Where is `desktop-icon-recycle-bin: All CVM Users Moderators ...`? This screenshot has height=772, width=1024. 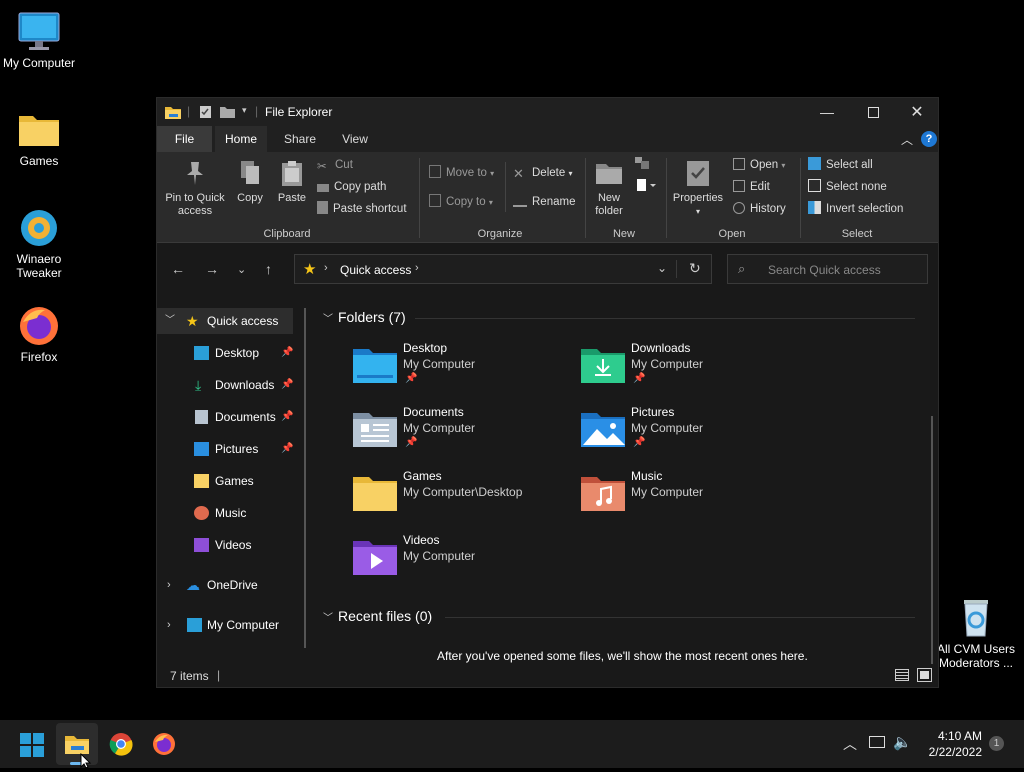
desktop-icon-recycle-bin: All CVM Users Moderators ... is located at coordinates (976, 633).